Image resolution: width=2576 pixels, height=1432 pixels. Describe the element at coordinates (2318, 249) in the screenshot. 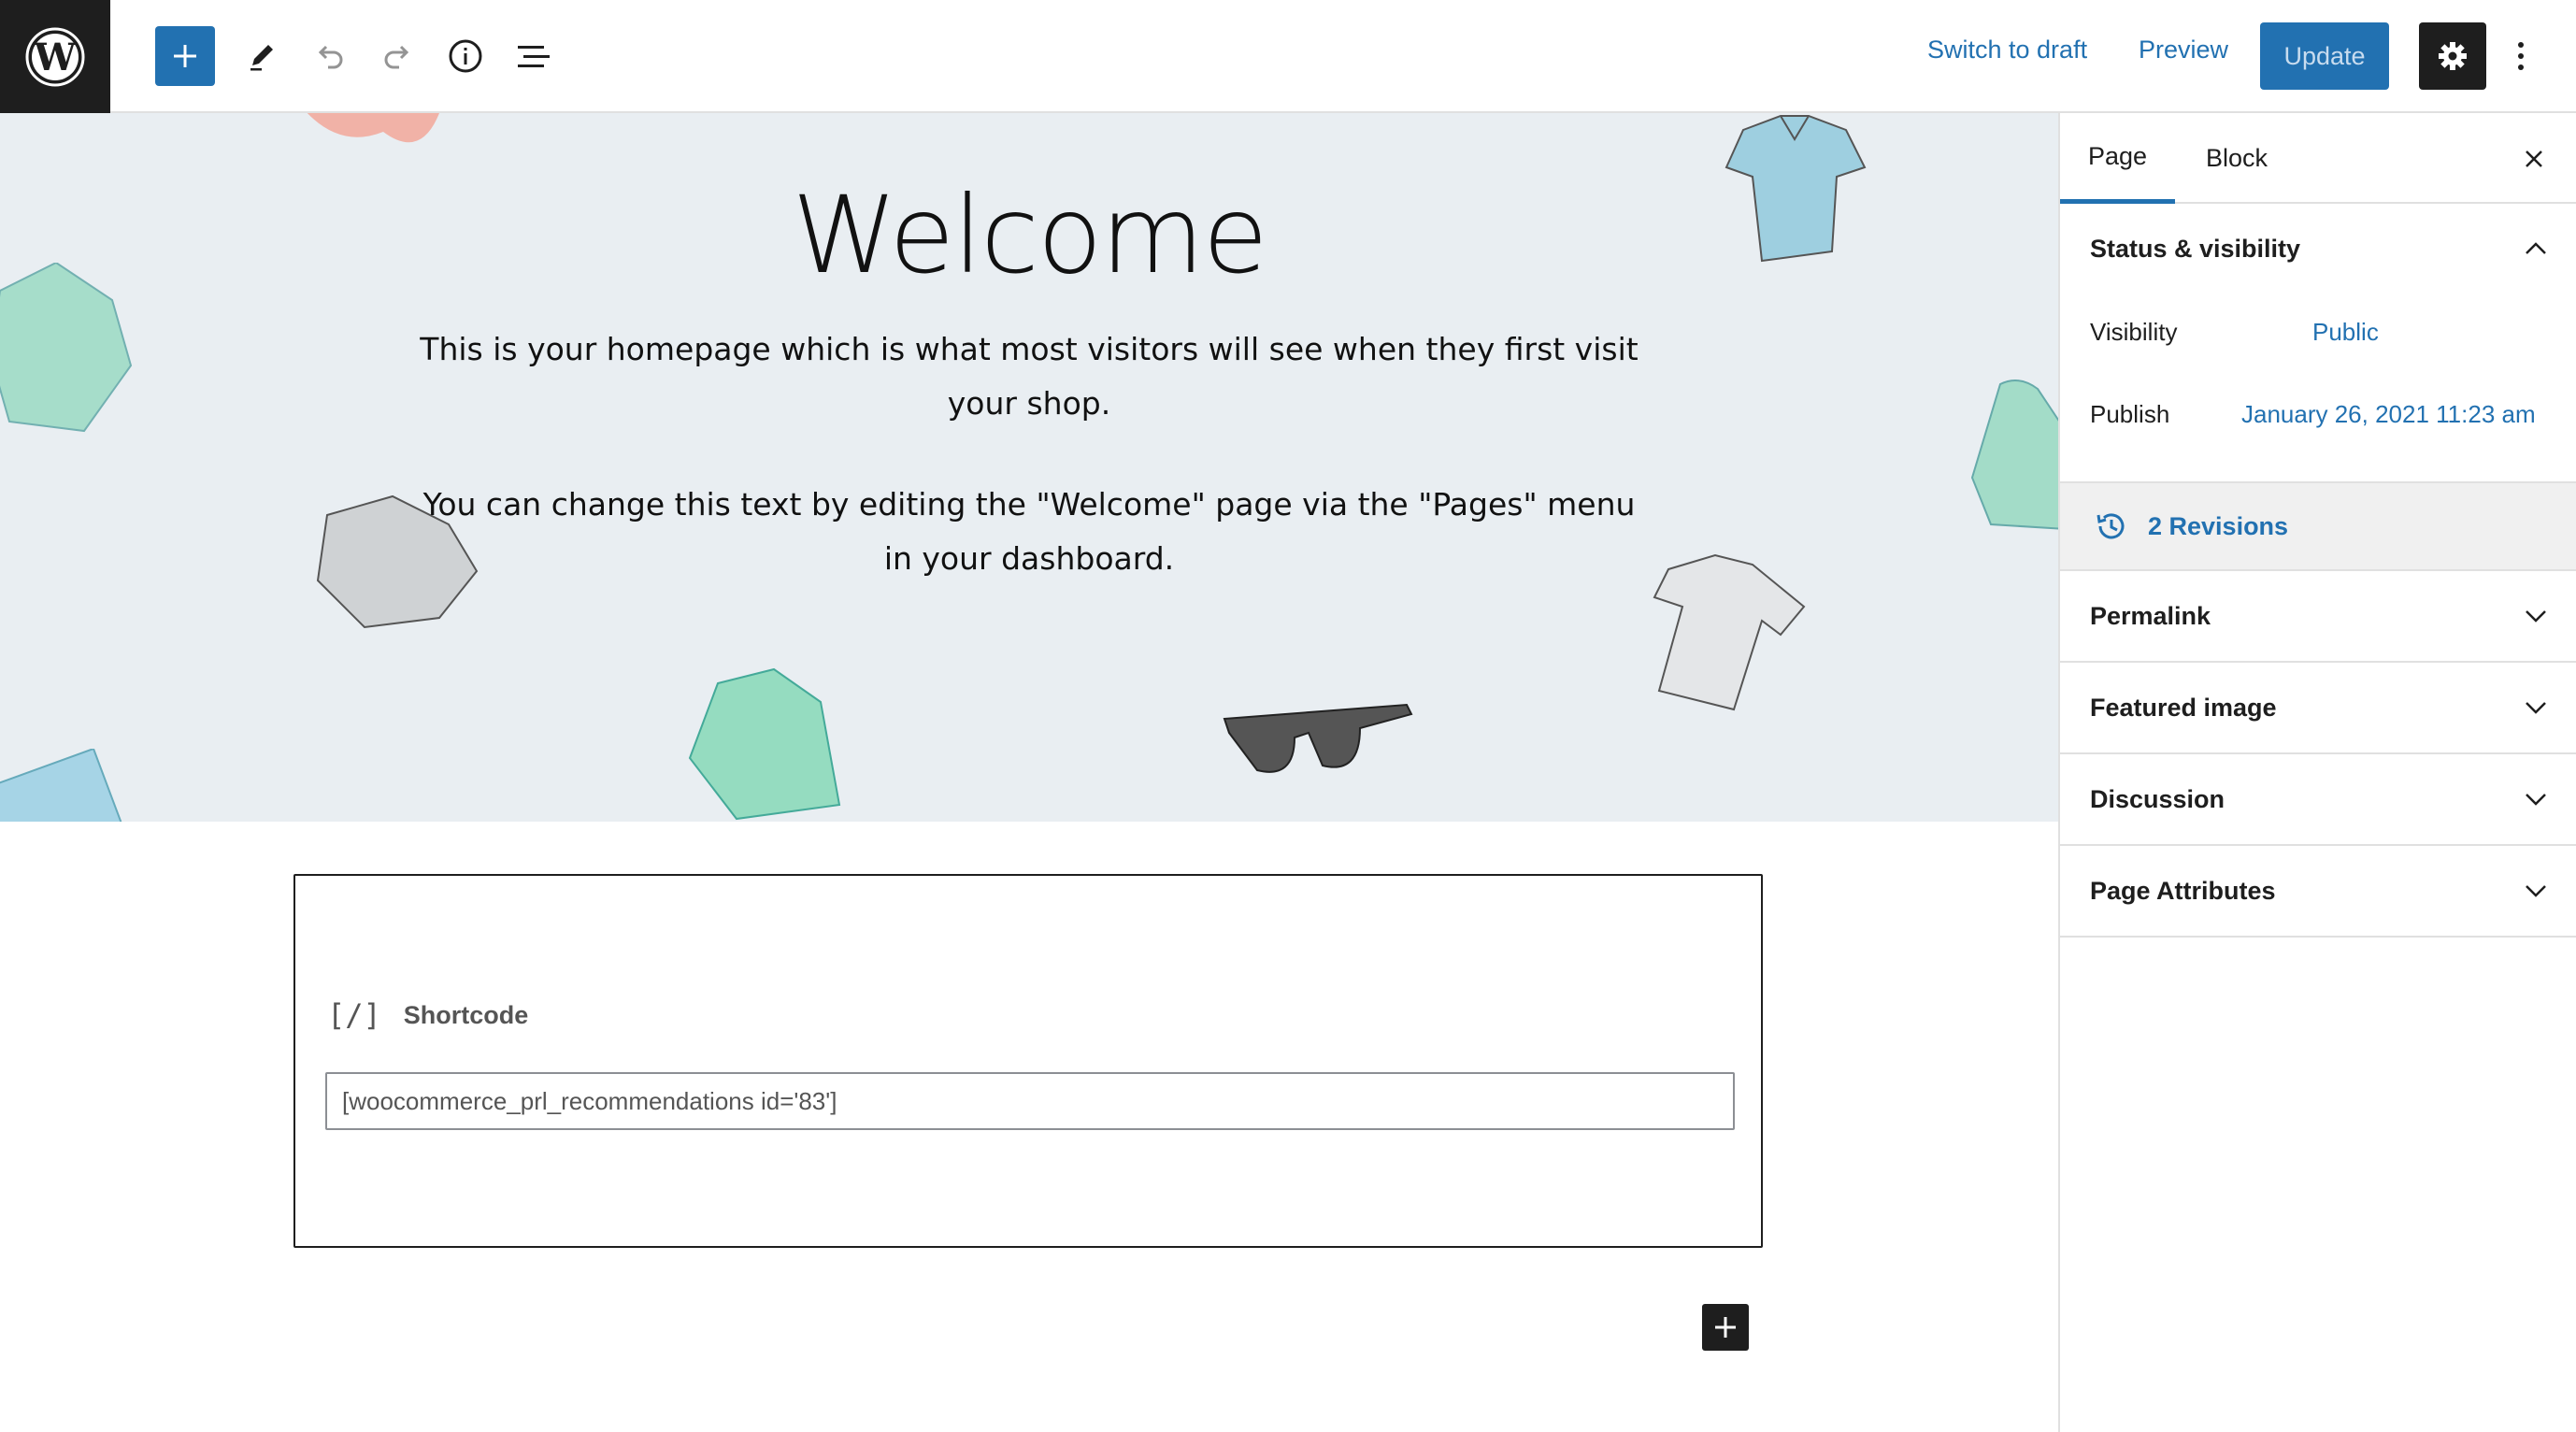

I see `status-visibility-toggle: Status & visibility` at that location.